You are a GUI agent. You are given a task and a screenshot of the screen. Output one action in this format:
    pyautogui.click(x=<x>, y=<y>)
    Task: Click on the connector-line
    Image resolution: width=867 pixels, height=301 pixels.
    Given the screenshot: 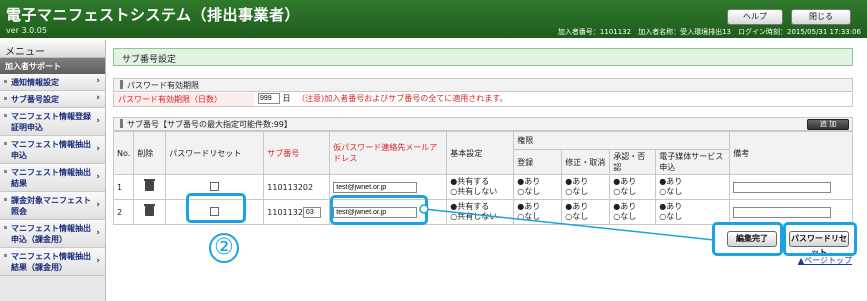 What is the action you would take?
    pyautogui.click(x=569, y=224)
    